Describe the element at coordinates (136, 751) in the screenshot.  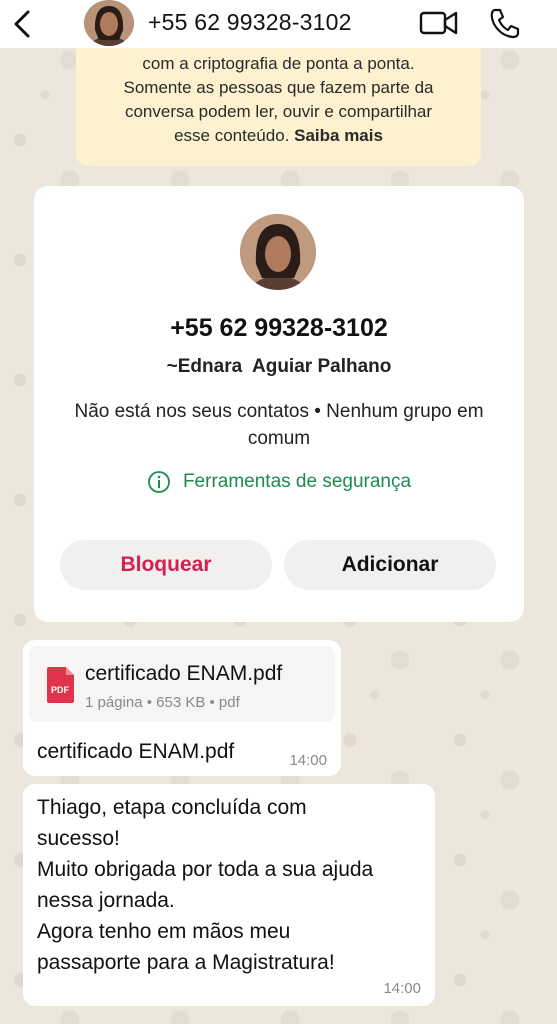
I see `message-caption: certificado ENAM.pdf` at that location.